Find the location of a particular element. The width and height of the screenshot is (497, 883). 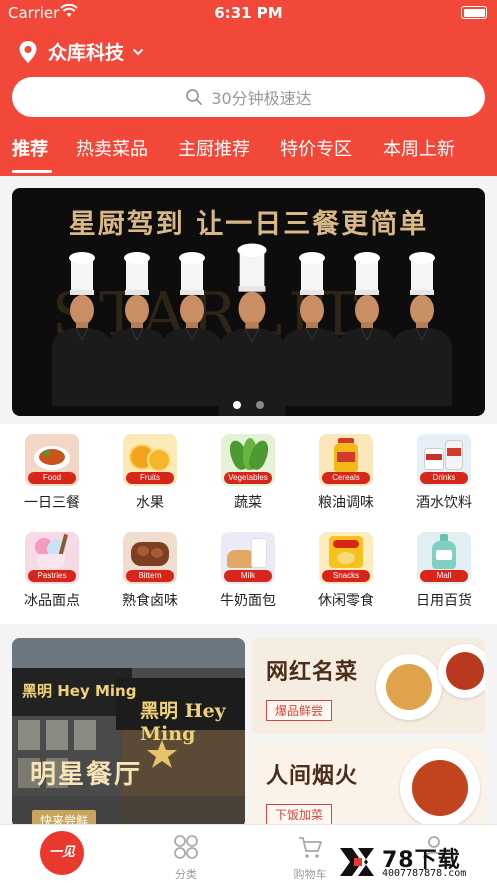

home-logo-icon: 一见 is located at coordinates (62, 853).